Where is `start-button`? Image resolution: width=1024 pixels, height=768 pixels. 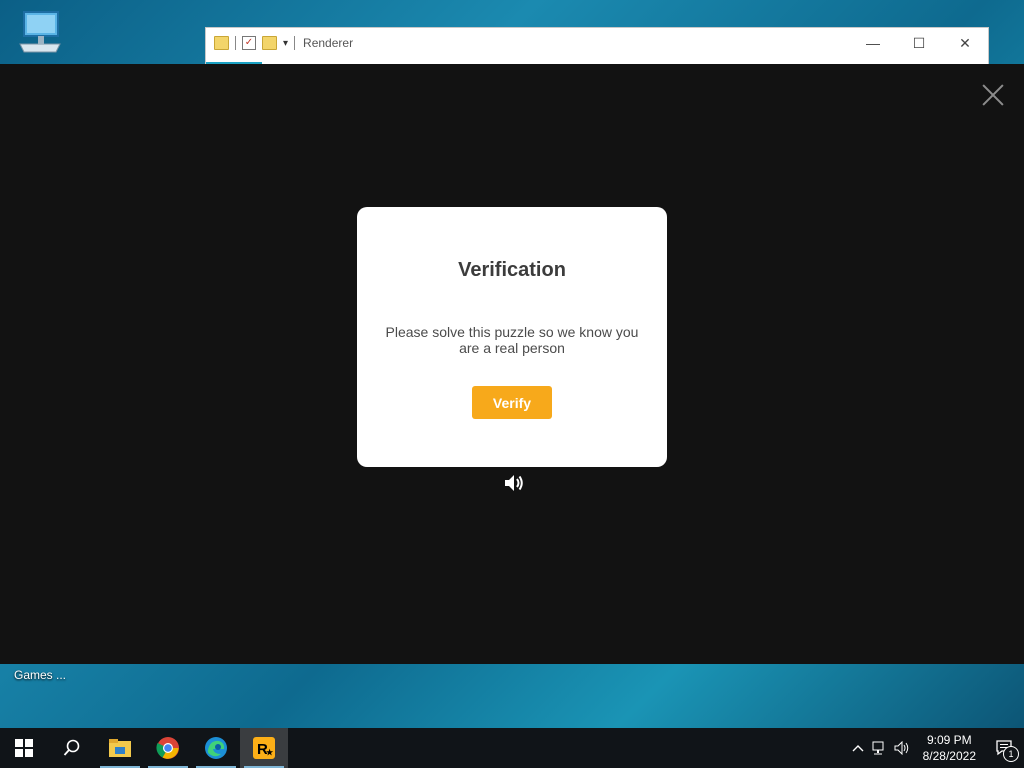 start-button is located at coordinates (24, 748).